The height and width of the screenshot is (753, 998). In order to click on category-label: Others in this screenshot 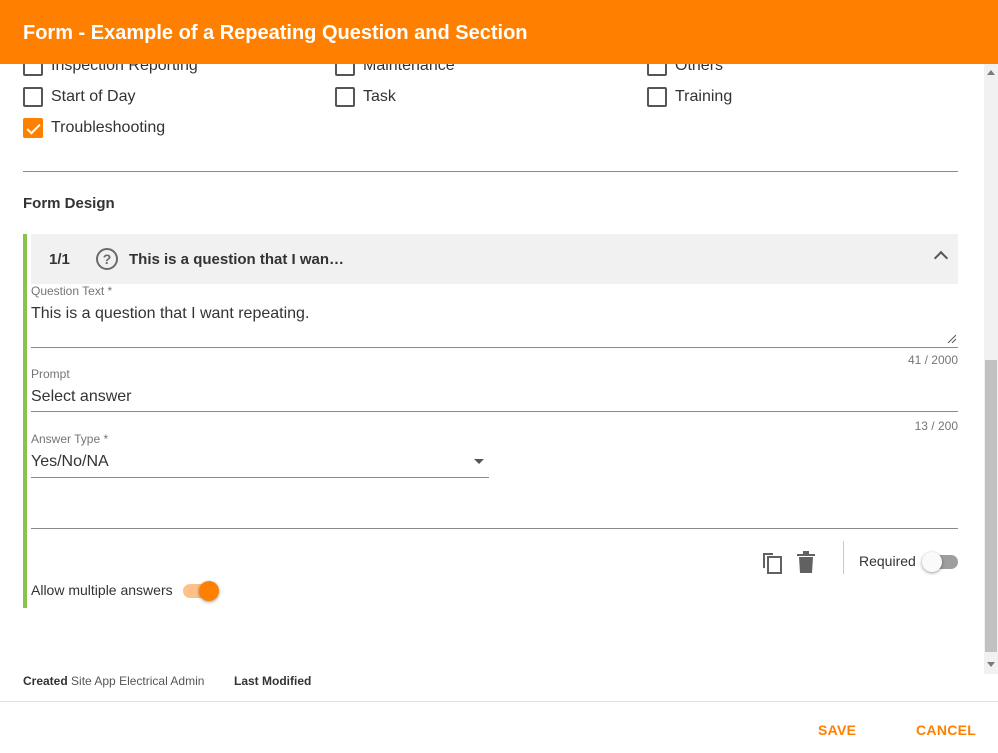, I will do `click(699, 69)`.